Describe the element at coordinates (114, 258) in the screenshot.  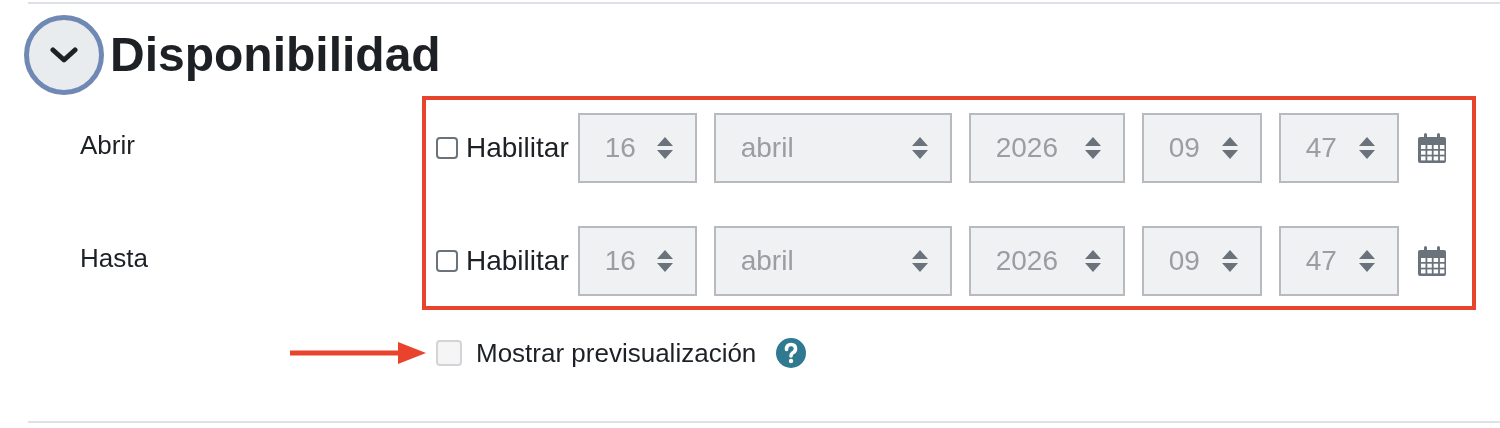
I see `field-label: Hasta` at that location.